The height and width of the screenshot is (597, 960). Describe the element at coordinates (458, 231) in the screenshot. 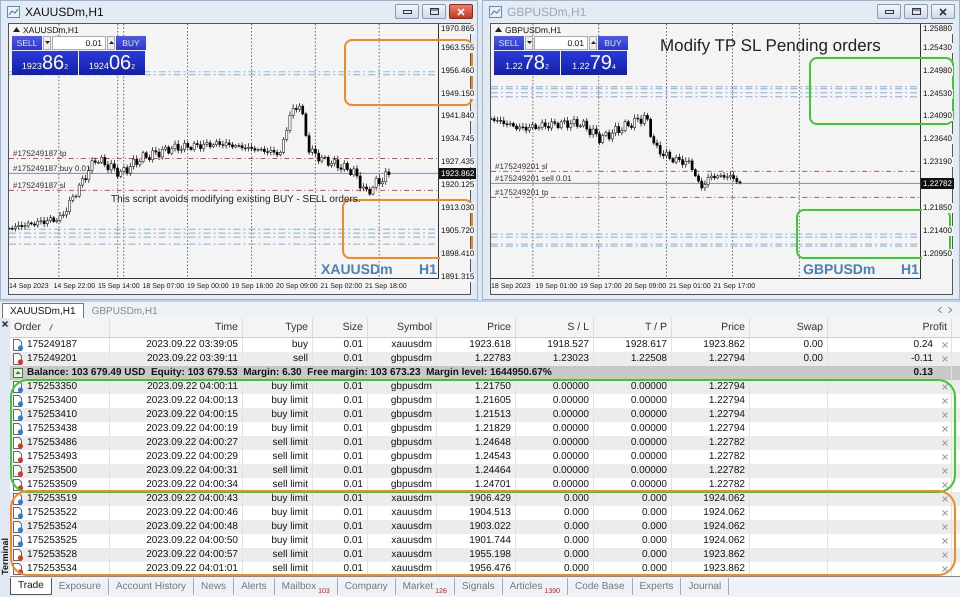

I see `price-tick: 1905.720` at that location.